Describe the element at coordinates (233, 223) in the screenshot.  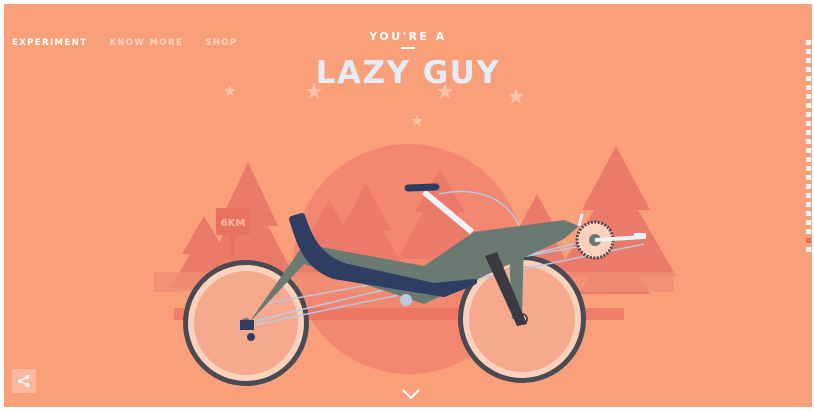
I see `distance-sign-text: 6KM` at that location.